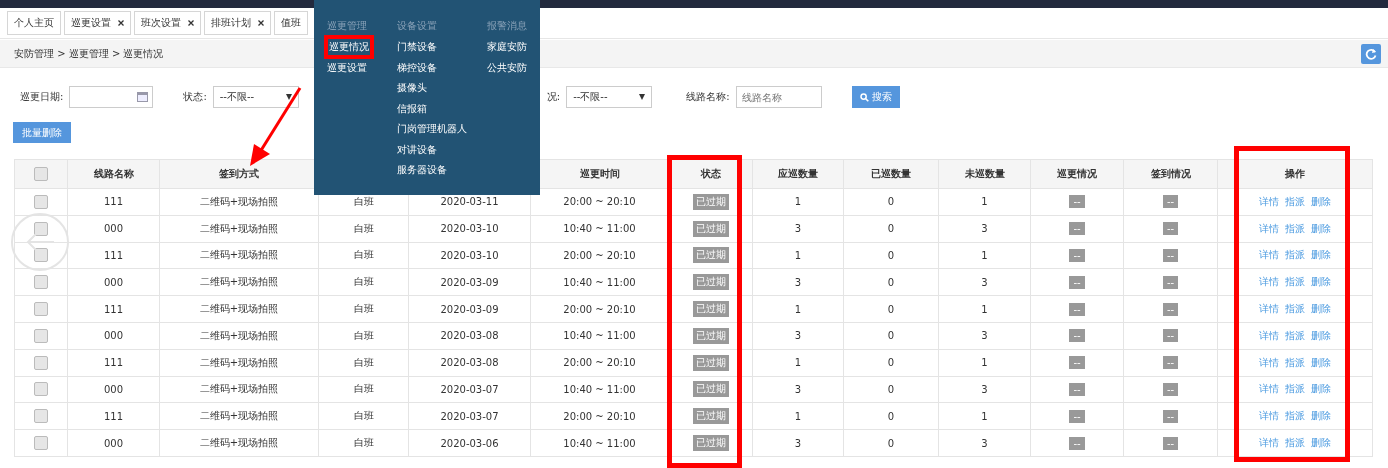  Describe the element at coordinates (111, 97) in the screenshot. I see `date-field` at that location.